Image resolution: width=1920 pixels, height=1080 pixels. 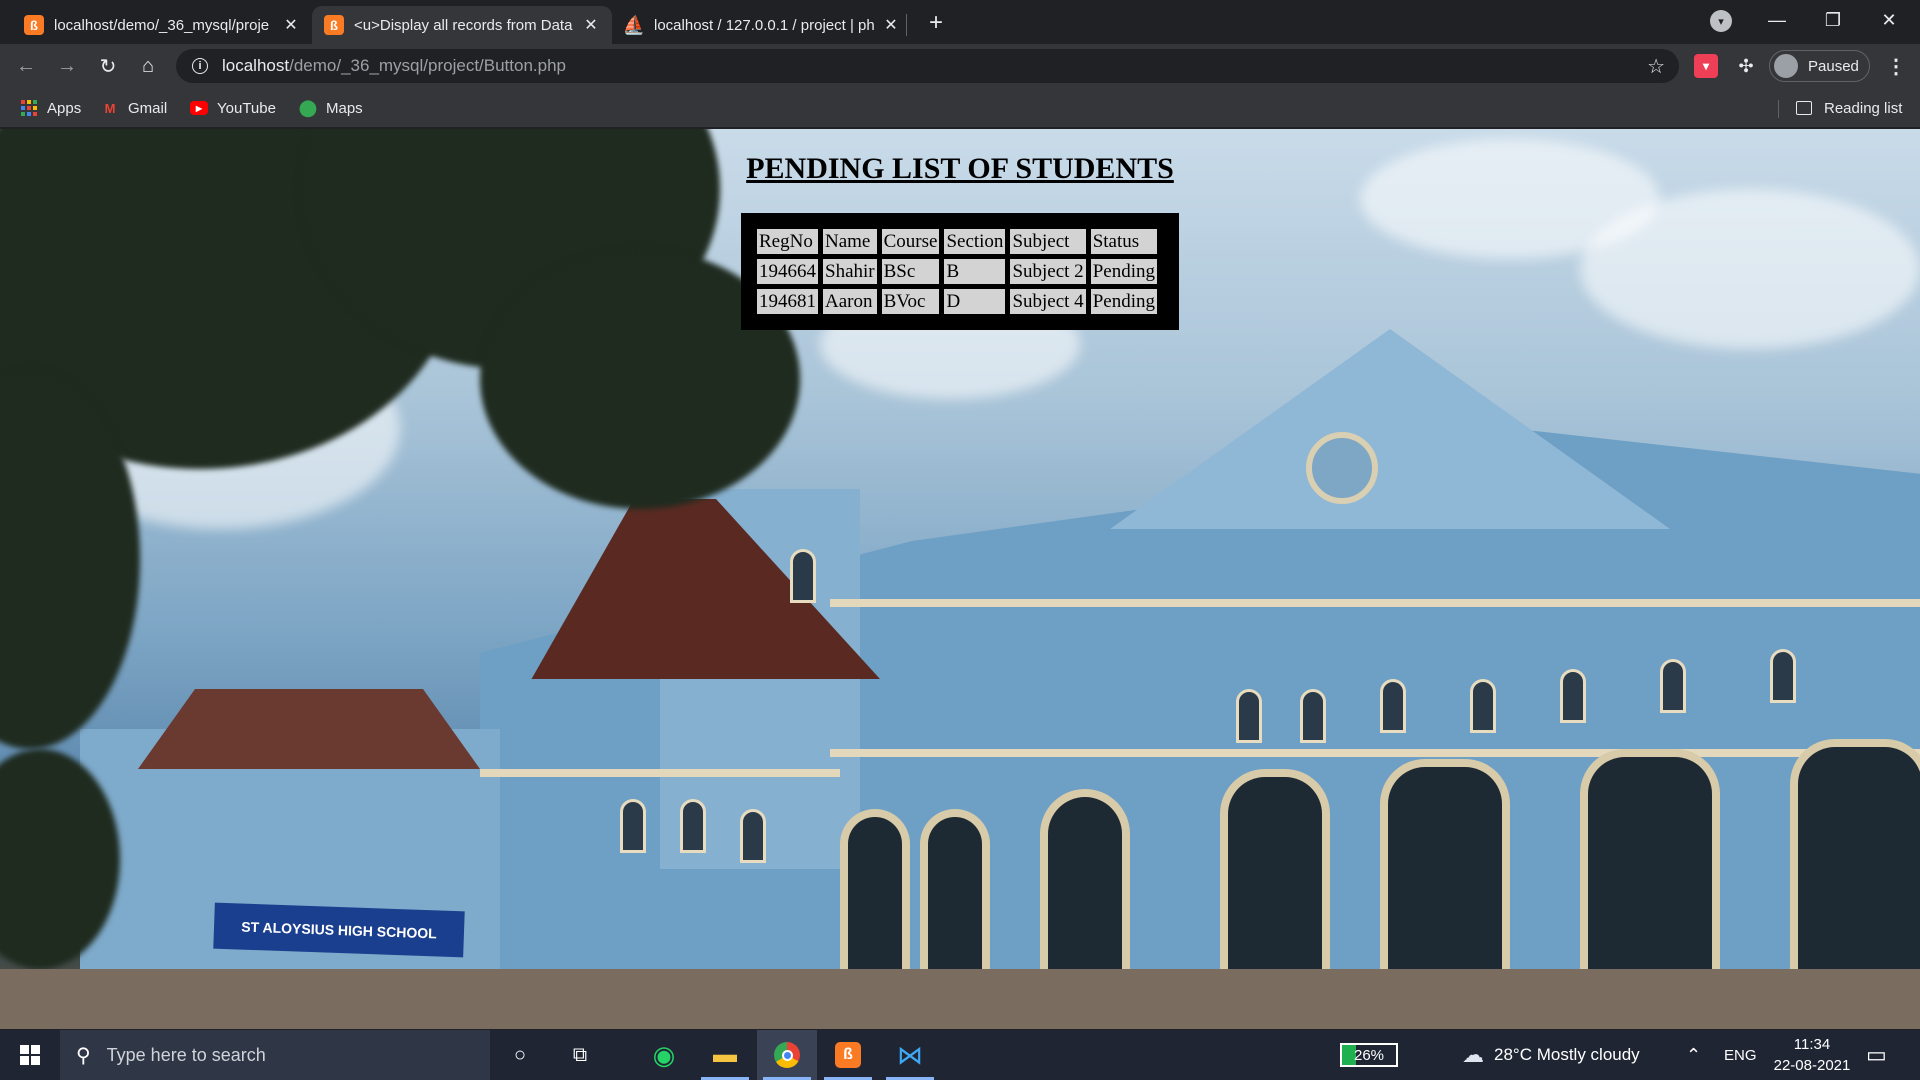 I want to click on notifications-icon: ▭, so click(x=1876, y=1055).